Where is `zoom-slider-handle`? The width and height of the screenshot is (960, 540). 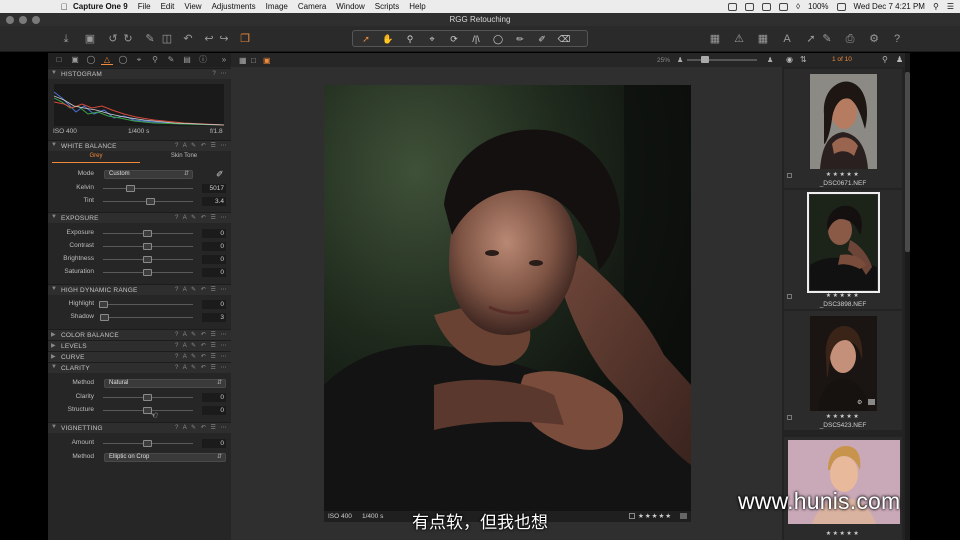 zoom-slider-handle is located at coordinates (705, 59).